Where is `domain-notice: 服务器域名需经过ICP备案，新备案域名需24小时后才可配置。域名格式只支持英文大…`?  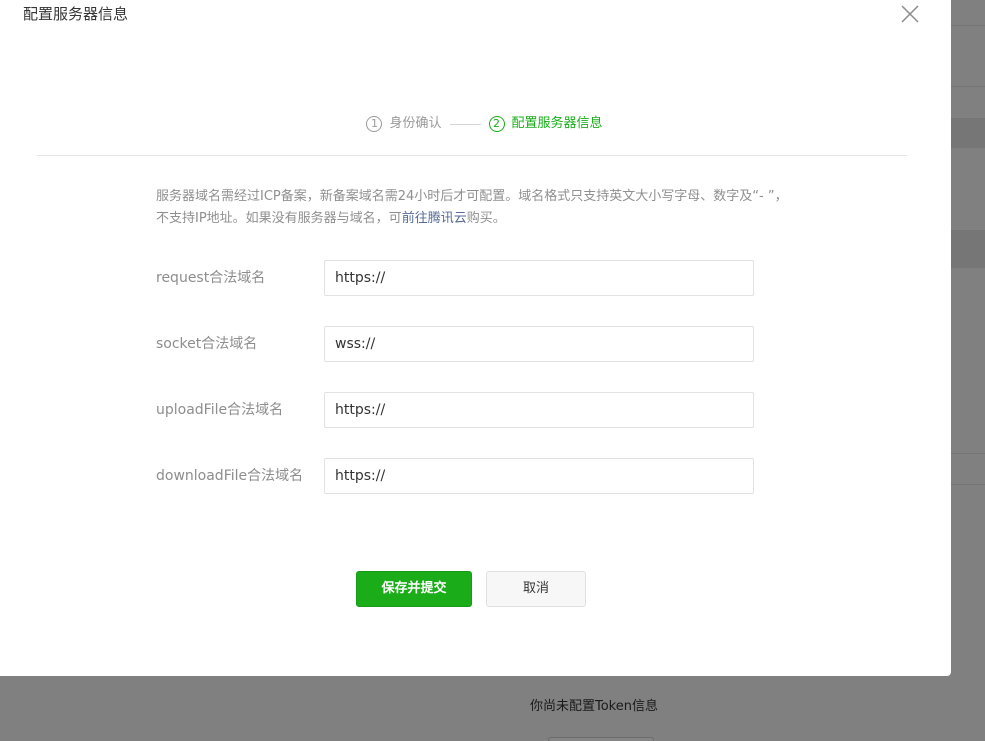 domain-notice: 服务器域名需经过ICP备案，新备案域名需24小时后才可配置。域名格式只支持英文大… is located at coordinates (476, 208).